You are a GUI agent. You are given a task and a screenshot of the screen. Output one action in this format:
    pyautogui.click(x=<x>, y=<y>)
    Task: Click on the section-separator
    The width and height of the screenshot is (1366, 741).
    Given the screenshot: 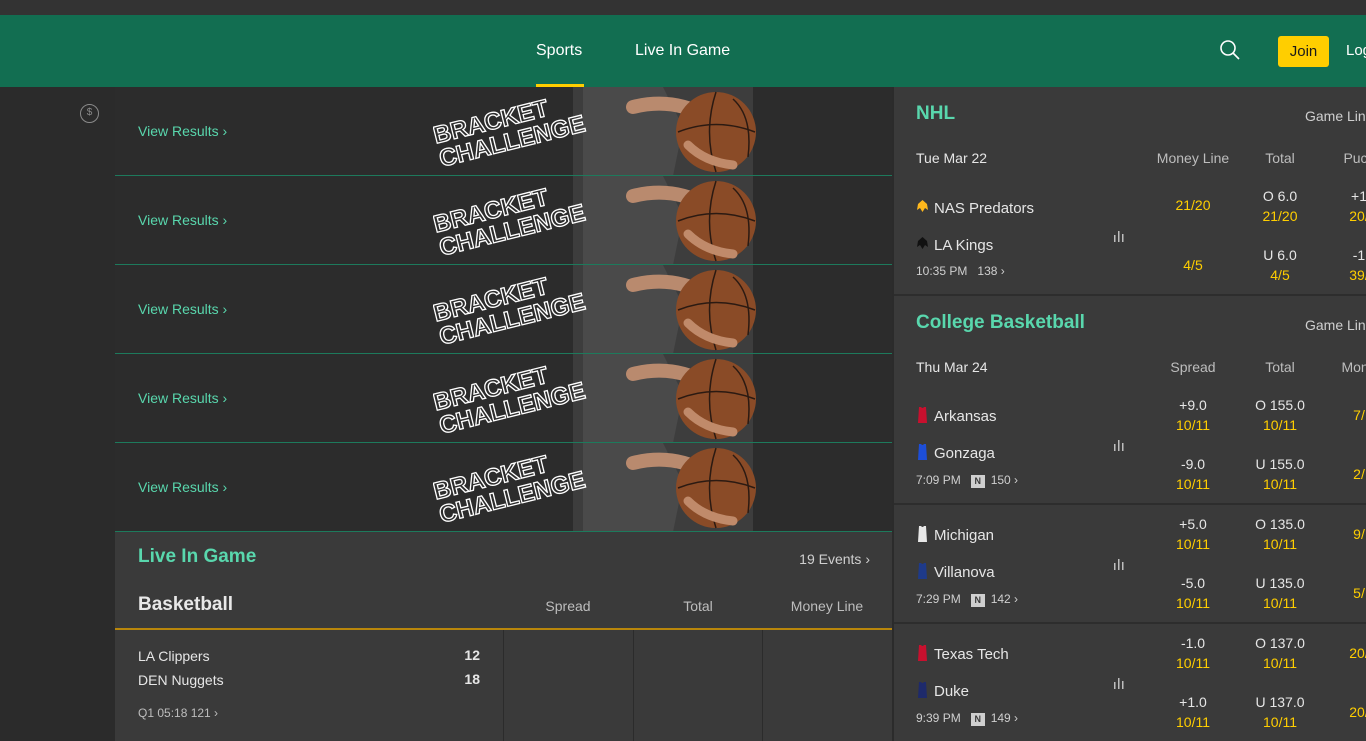 What is the action you would take?
    pyautogui.click(x=1130, y=295)
    